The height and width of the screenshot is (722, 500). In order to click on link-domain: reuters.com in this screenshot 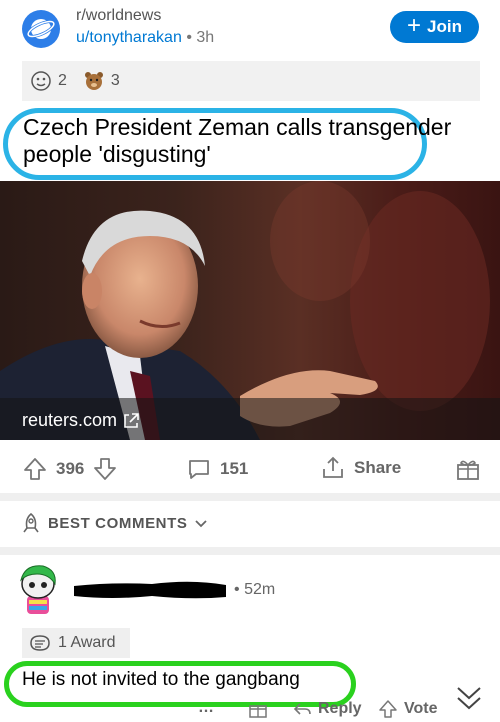, I will do `click(81, 420)`.